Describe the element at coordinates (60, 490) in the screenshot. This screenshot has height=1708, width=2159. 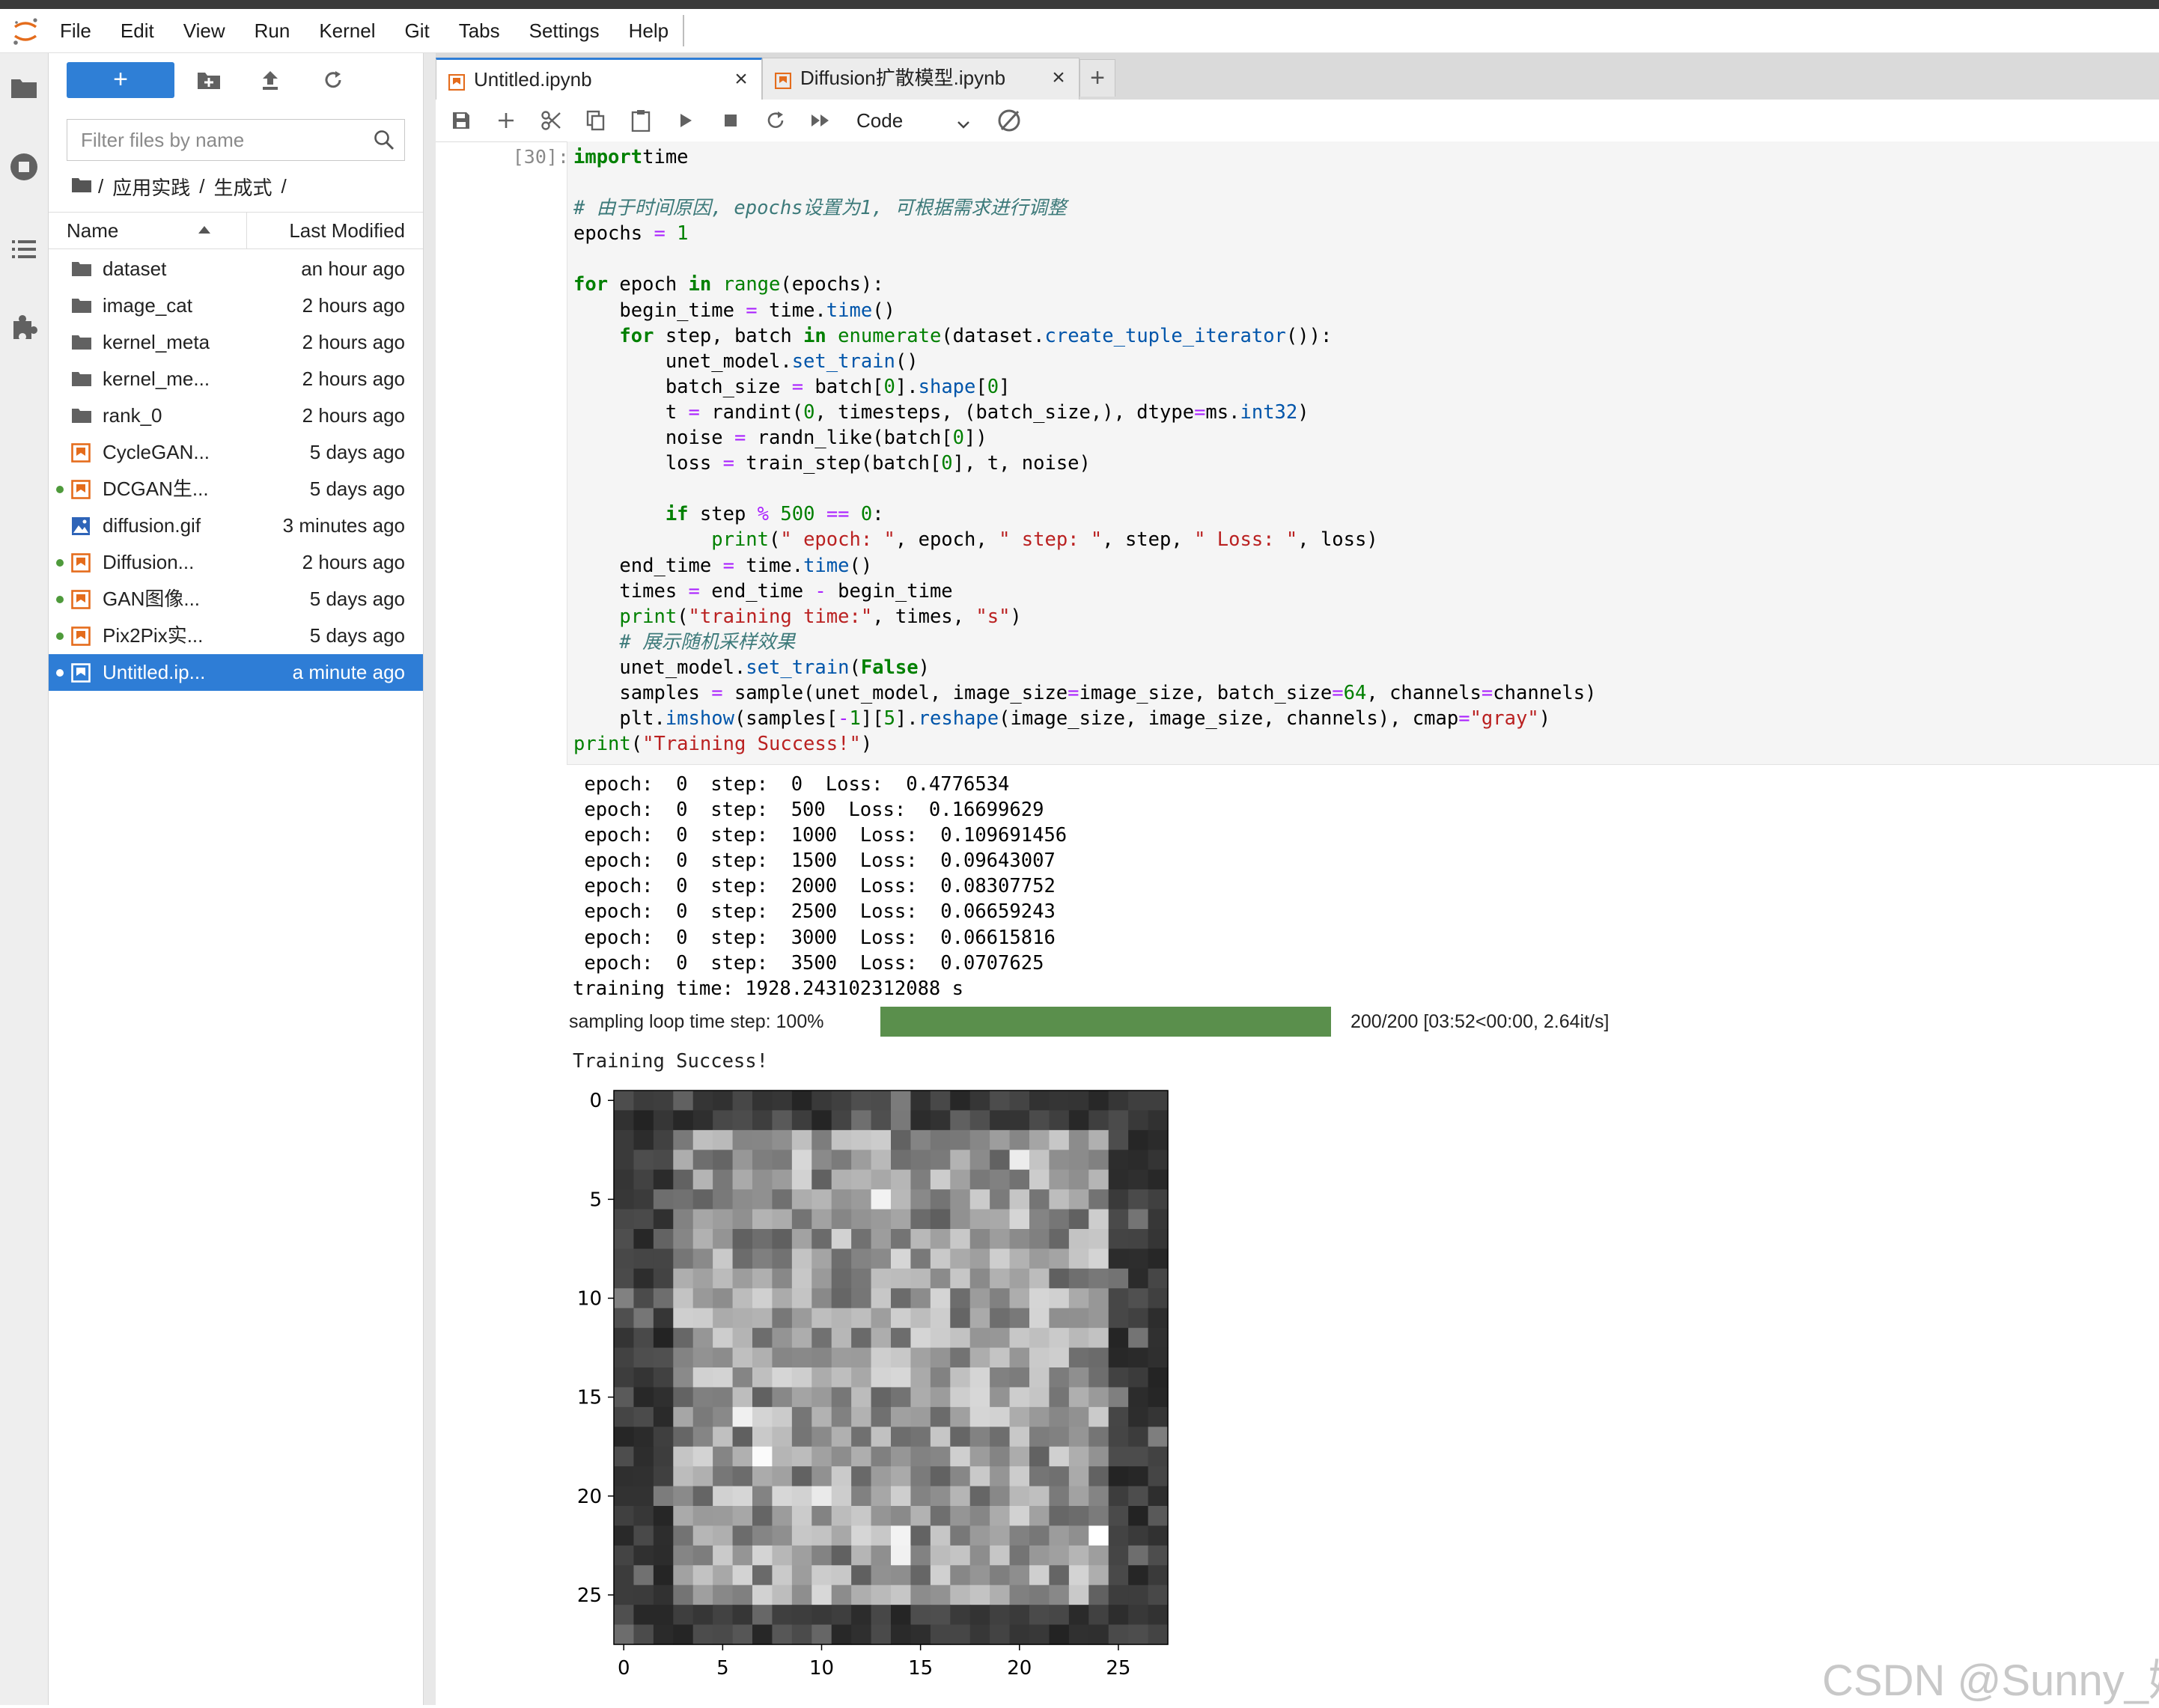
I see `running-indicator-icon` at that location.